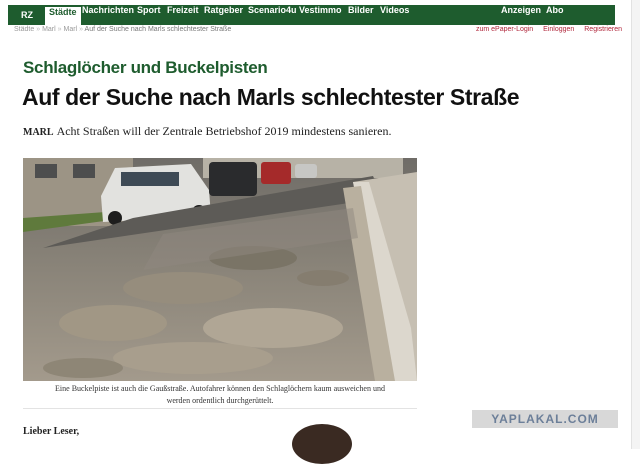 The image size is (640, 464). What do you see at coordinates (361, 15) in the screenshot?
I see `nav-item-bilder: Bilder` at bounding box center [361, 15].